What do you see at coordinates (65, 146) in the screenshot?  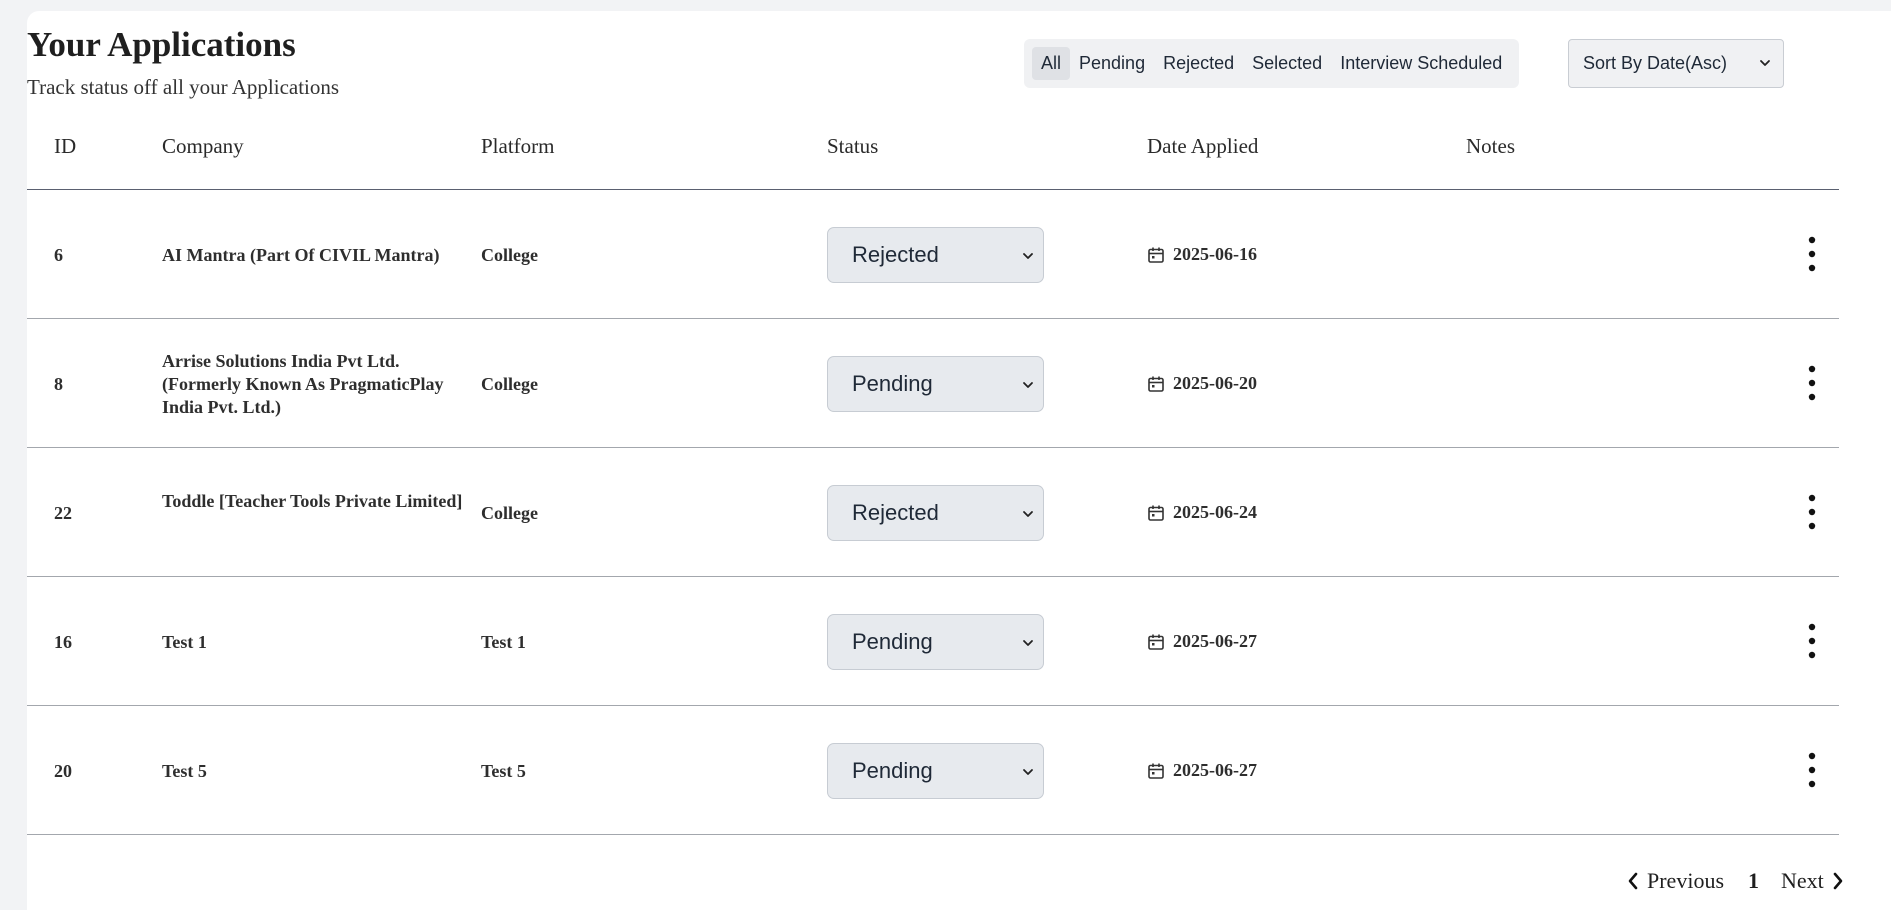 I see `column-header-id: ID` at bounding box center [65, 146].